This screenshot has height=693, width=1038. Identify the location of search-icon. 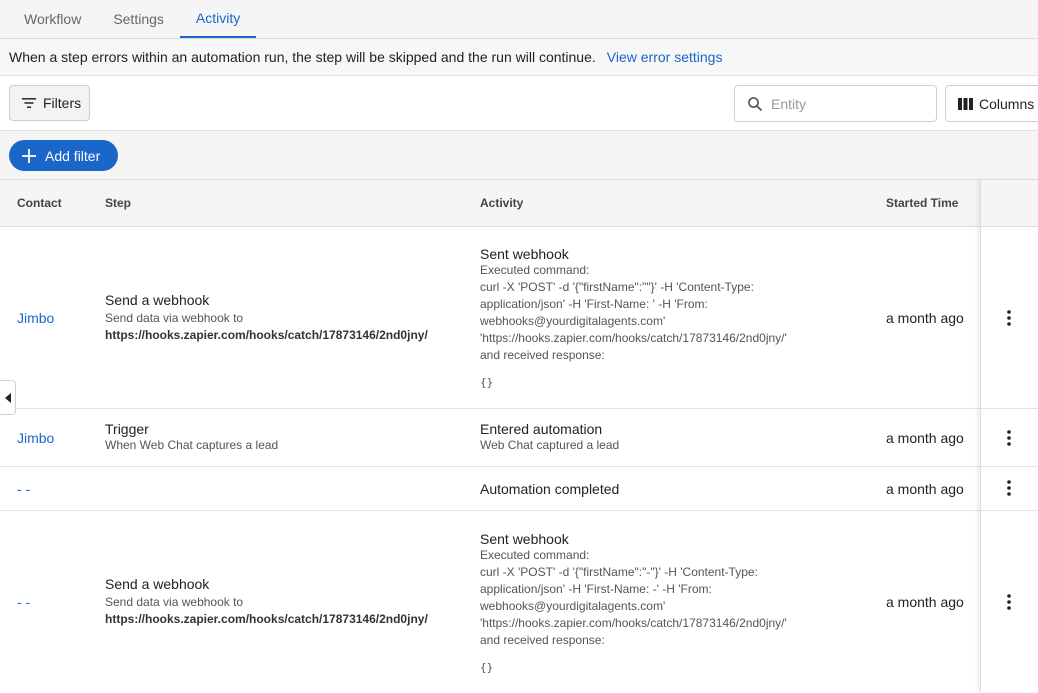
(755, 103).